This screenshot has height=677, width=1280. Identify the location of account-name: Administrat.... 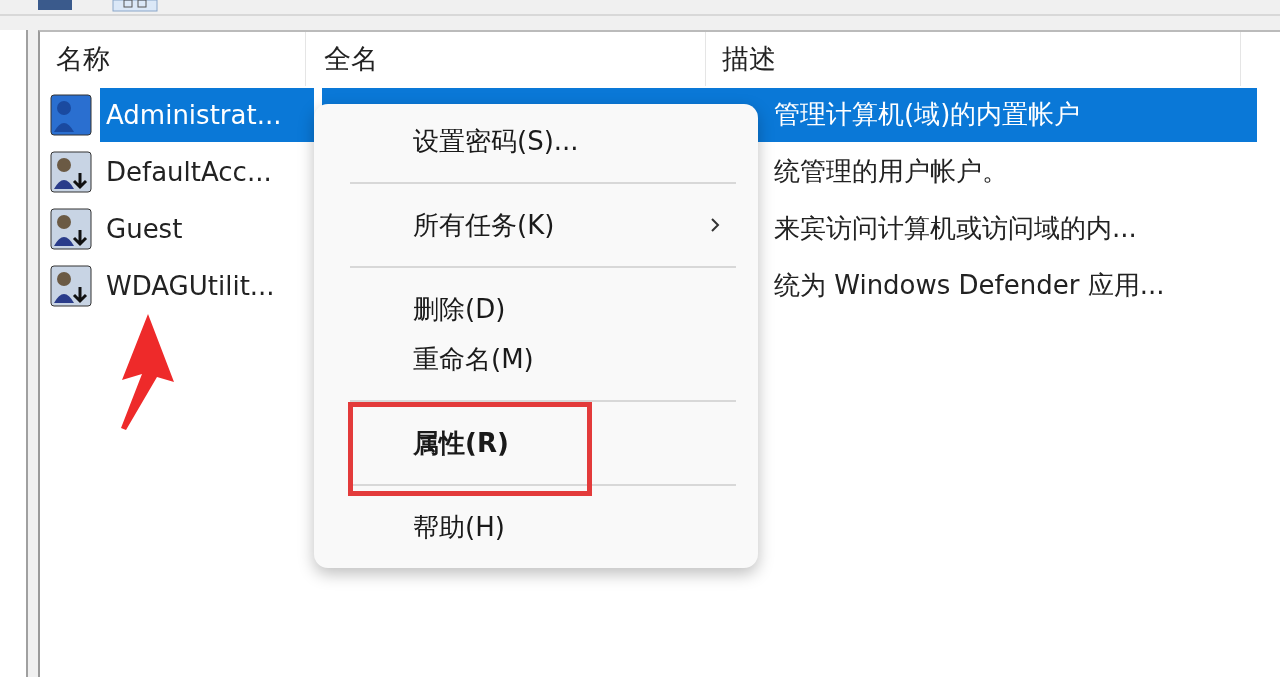
(207, 114).